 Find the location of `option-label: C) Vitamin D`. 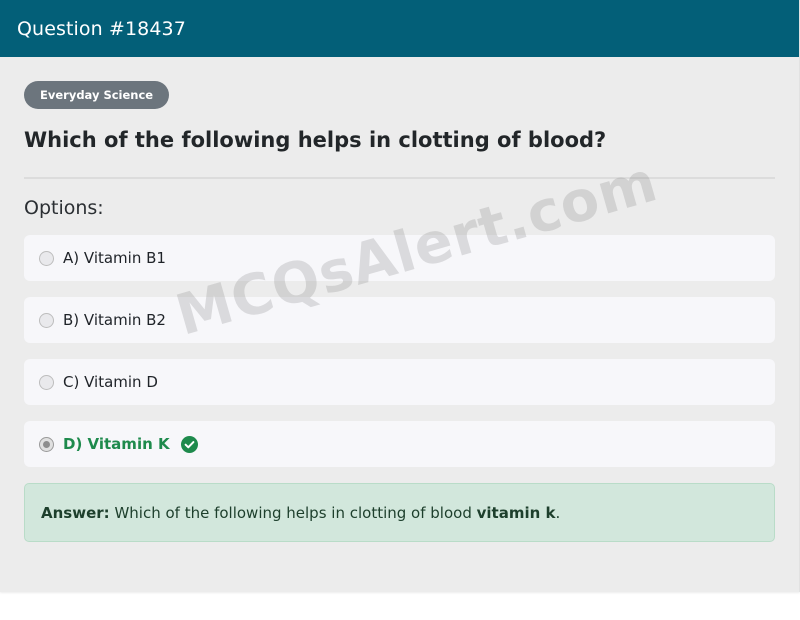

option-label: C) Vitamin D is located at coordinates (110, 382).